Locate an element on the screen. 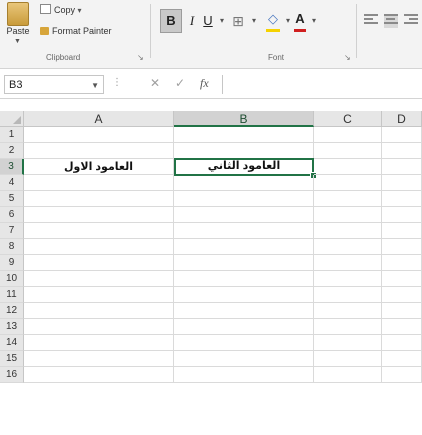 The width and height of the screenshot is (422, 435). cell-d9 is located at coordinates (402, 263).